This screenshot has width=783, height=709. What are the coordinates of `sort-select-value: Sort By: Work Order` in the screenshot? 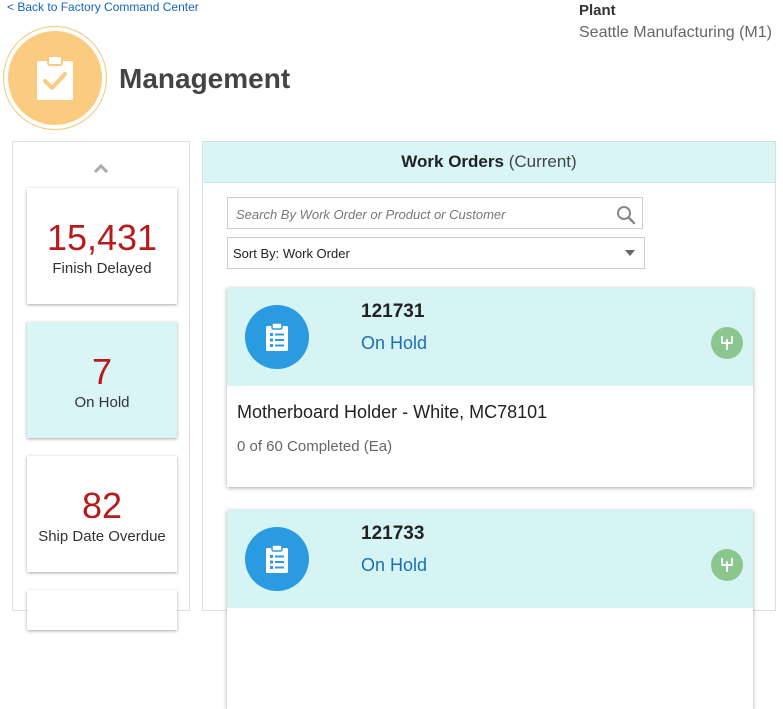 It's located at (291, 253).